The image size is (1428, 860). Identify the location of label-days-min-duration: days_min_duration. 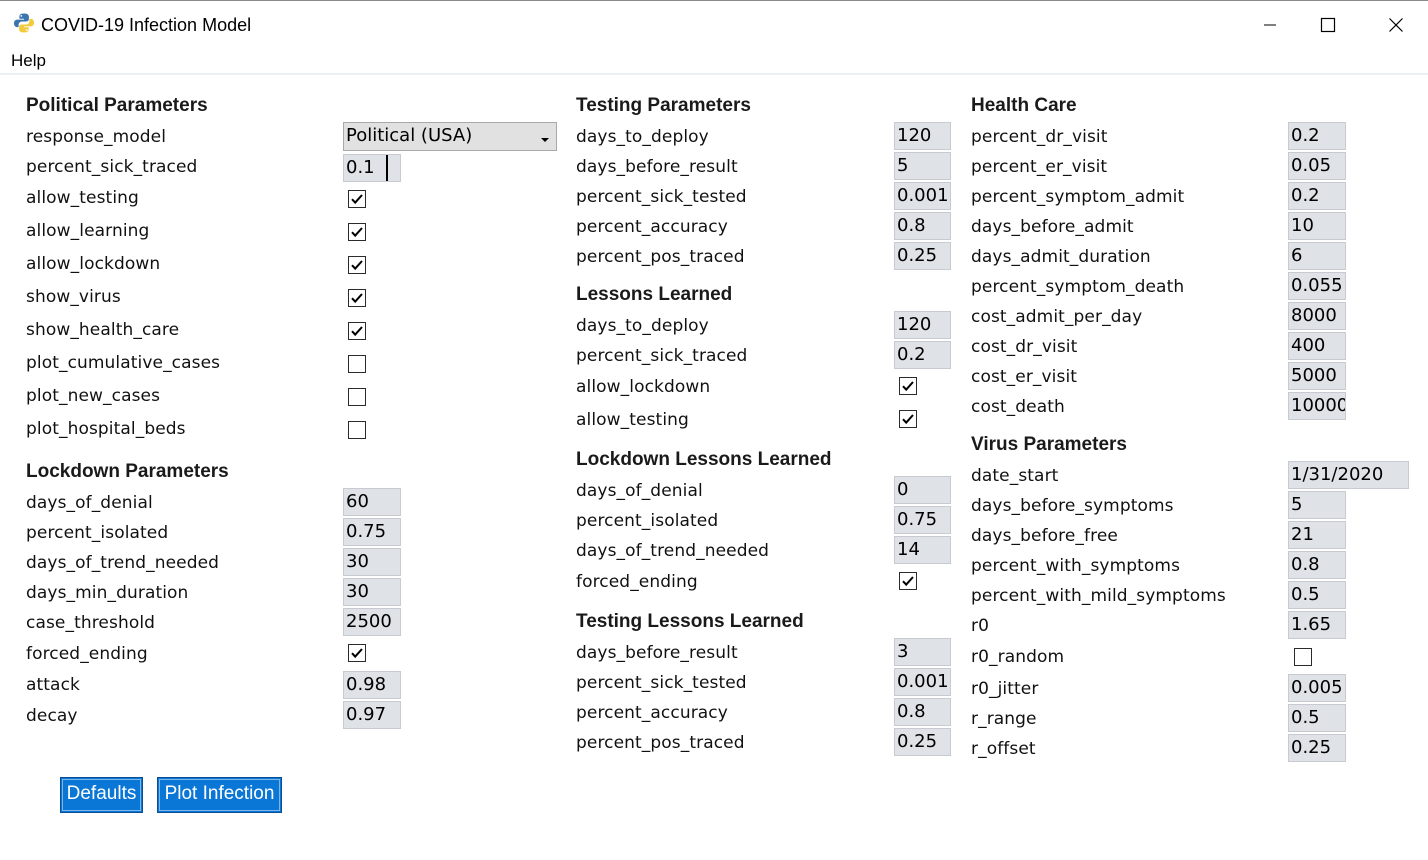
(107, 593).